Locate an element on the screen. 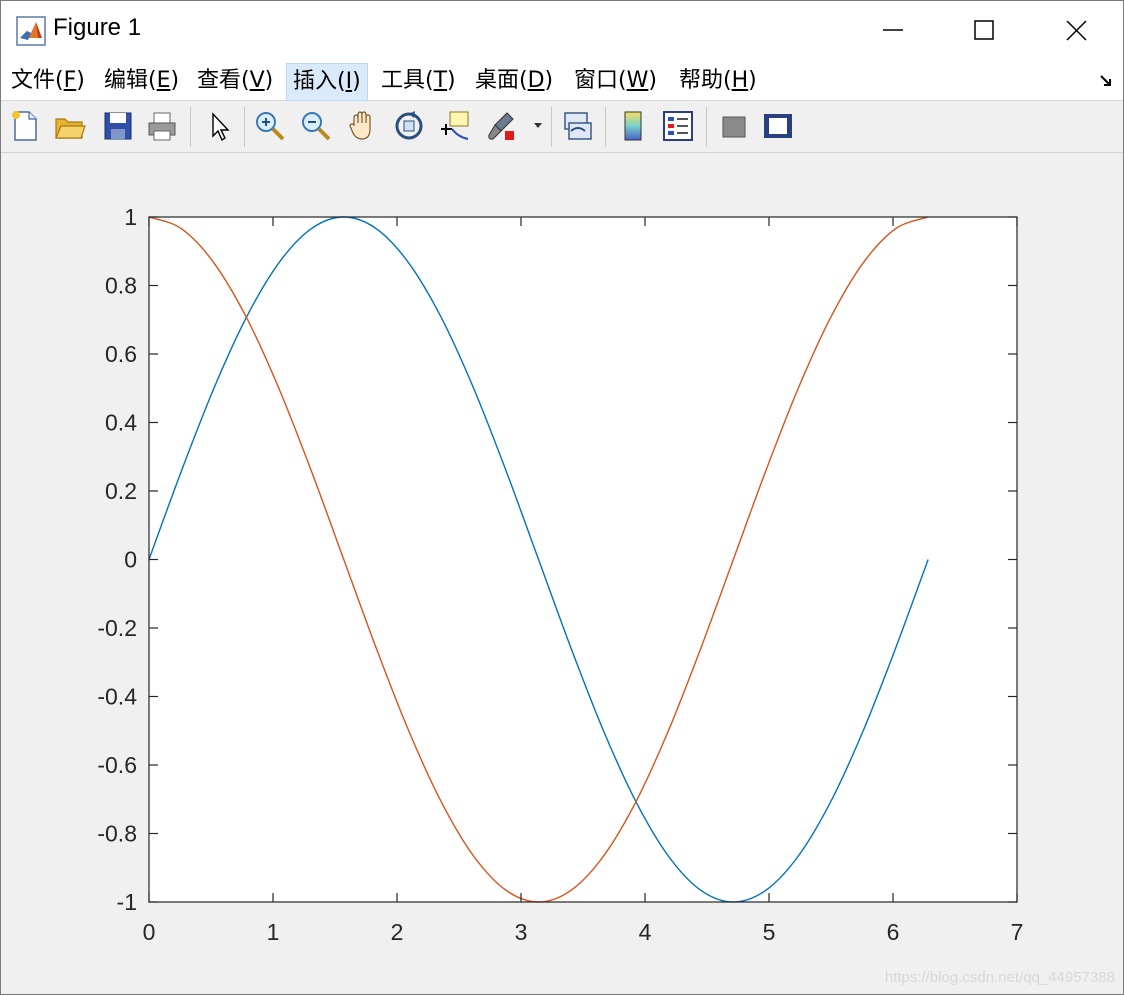 Image resolution: width=1124 pixels, height=995 pixels. menu-file: 文件(F) is located at coordinates (48, 81).